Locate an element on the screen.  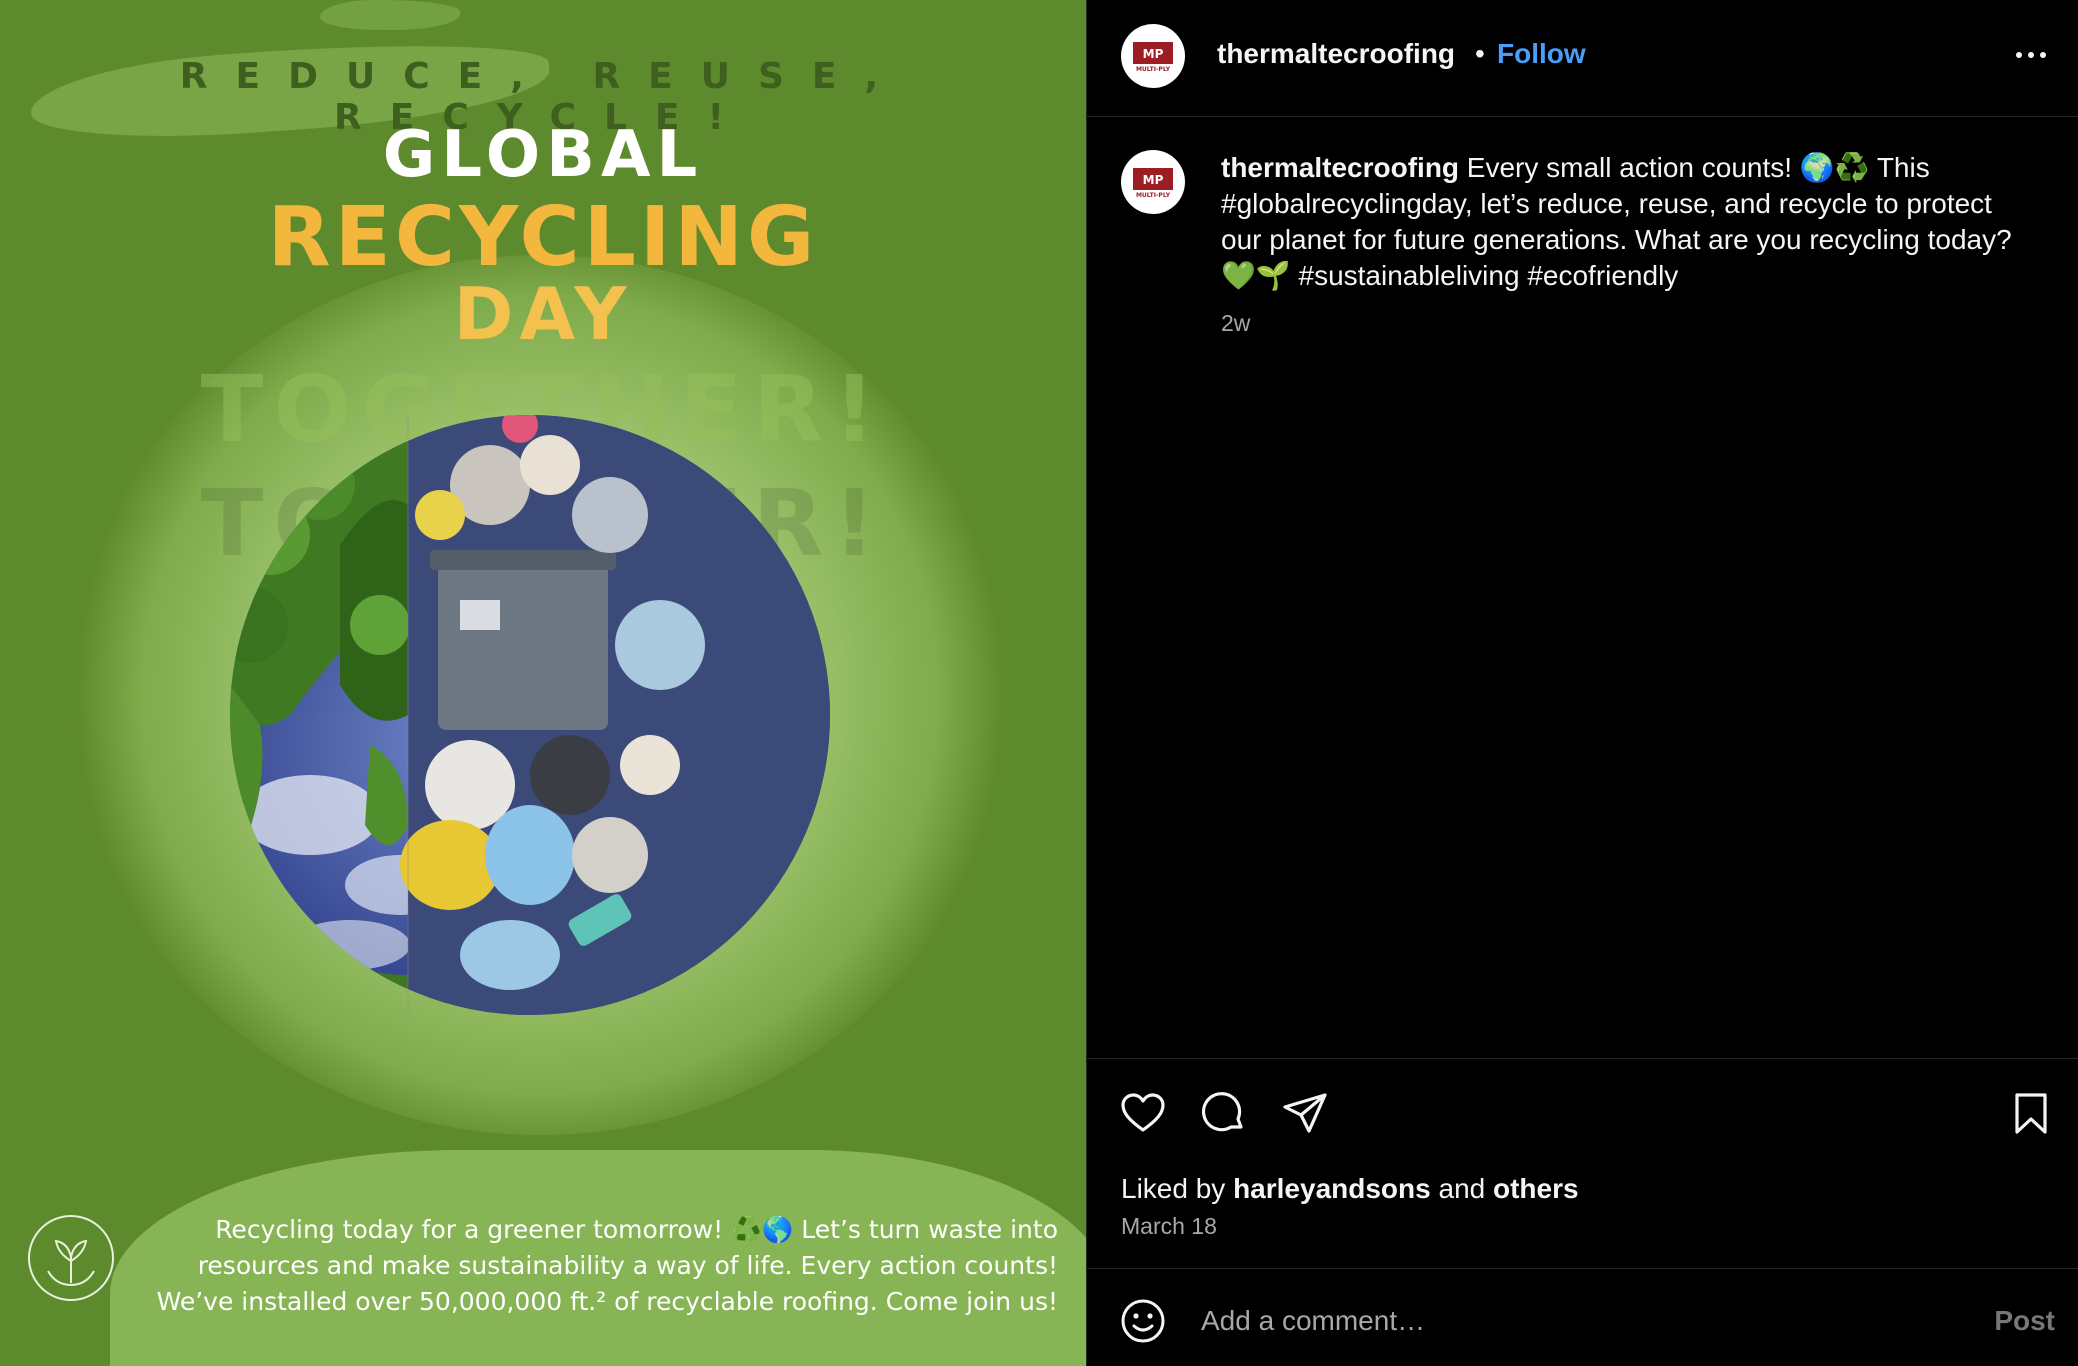
heart-icon is located at coordinates (1143, 1113).